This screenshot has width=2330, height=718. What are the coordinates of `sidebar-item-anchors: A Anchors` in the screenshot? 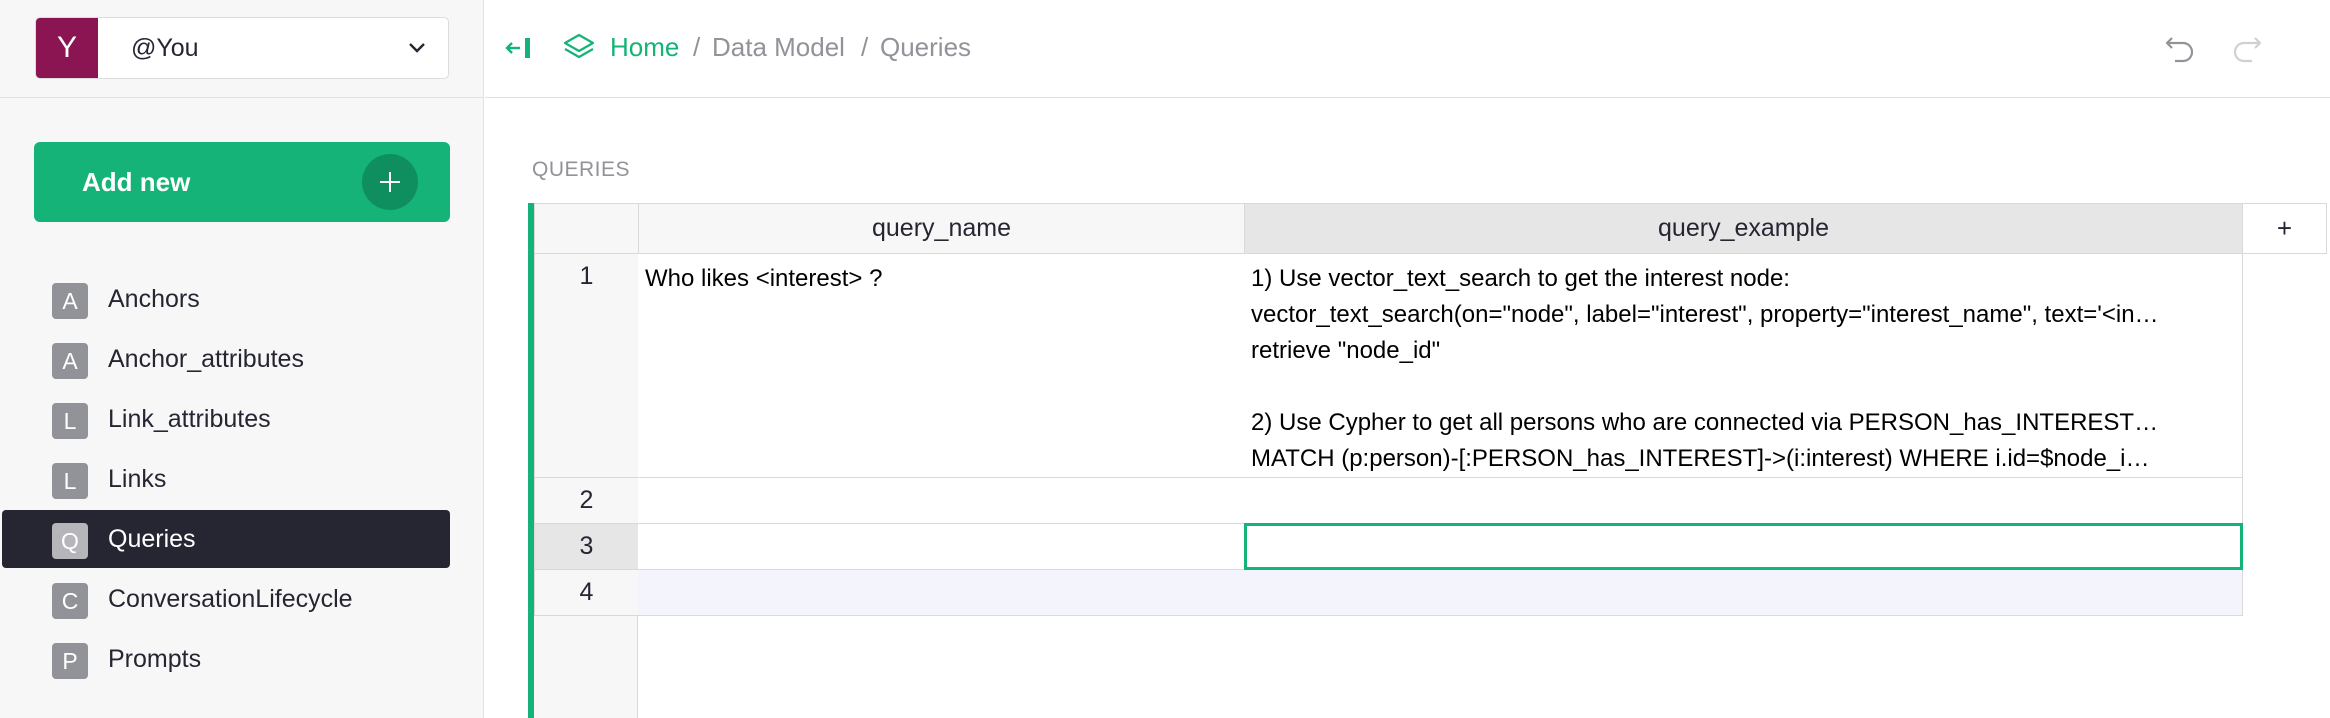 It's located at (226, 299).